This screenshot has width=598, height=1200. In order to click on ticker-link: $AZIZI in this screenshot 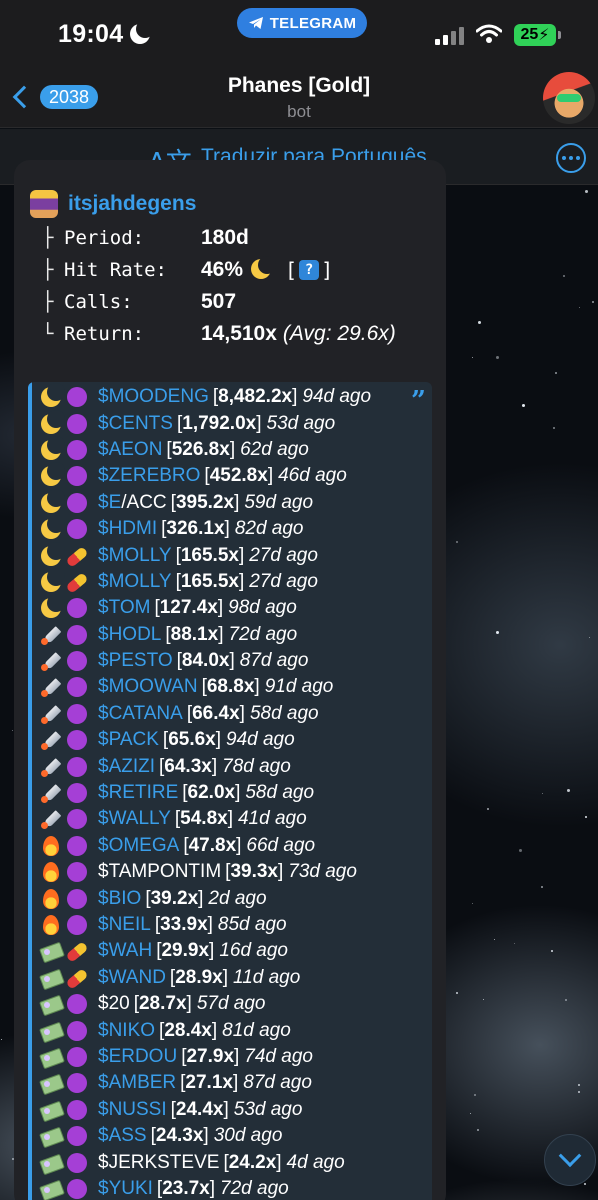, I will do `click(126, 767)`.